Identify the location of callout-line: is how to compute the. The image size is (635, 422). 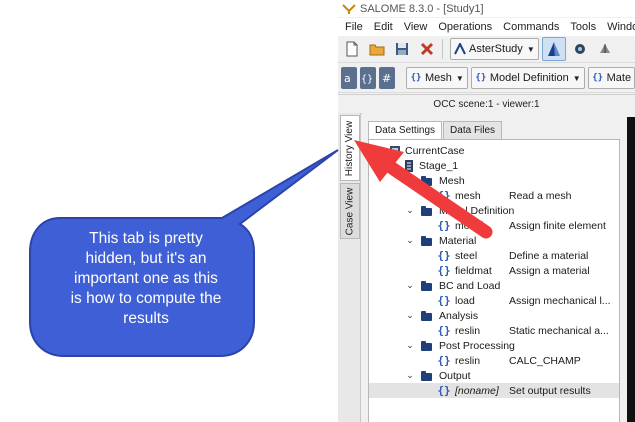
(146, 298).